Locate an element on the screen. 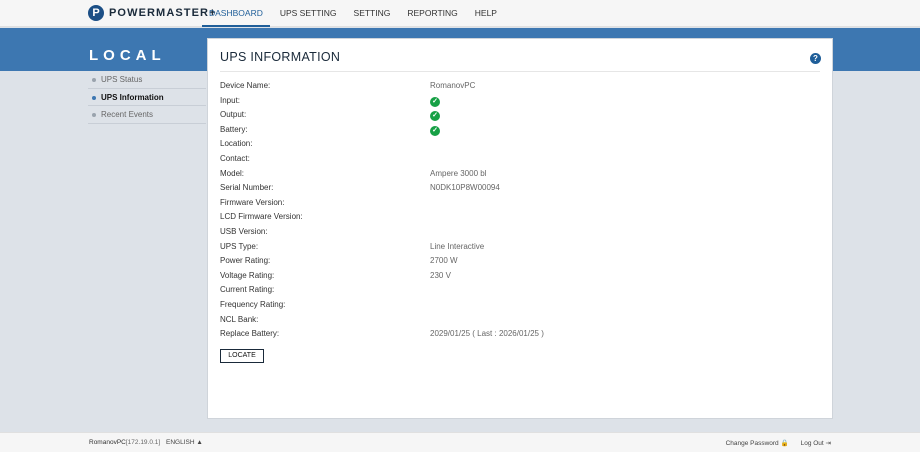 The image size is (920, 452). lock-icon: 🔒 is located at coordinates (784, 443).